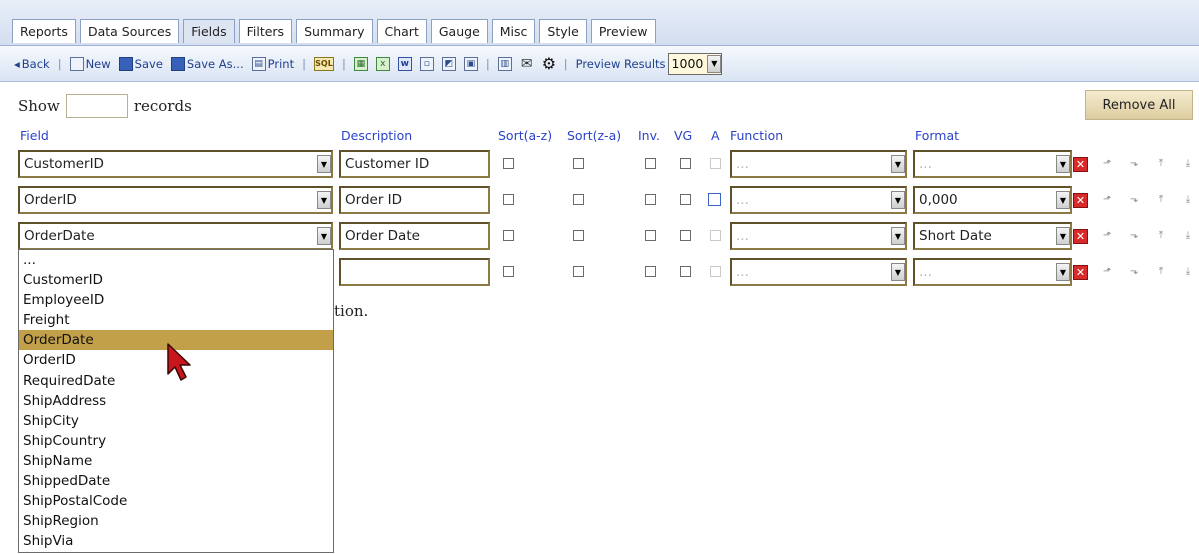  I want to click on tab-chart: Chart, so click(401, 31).